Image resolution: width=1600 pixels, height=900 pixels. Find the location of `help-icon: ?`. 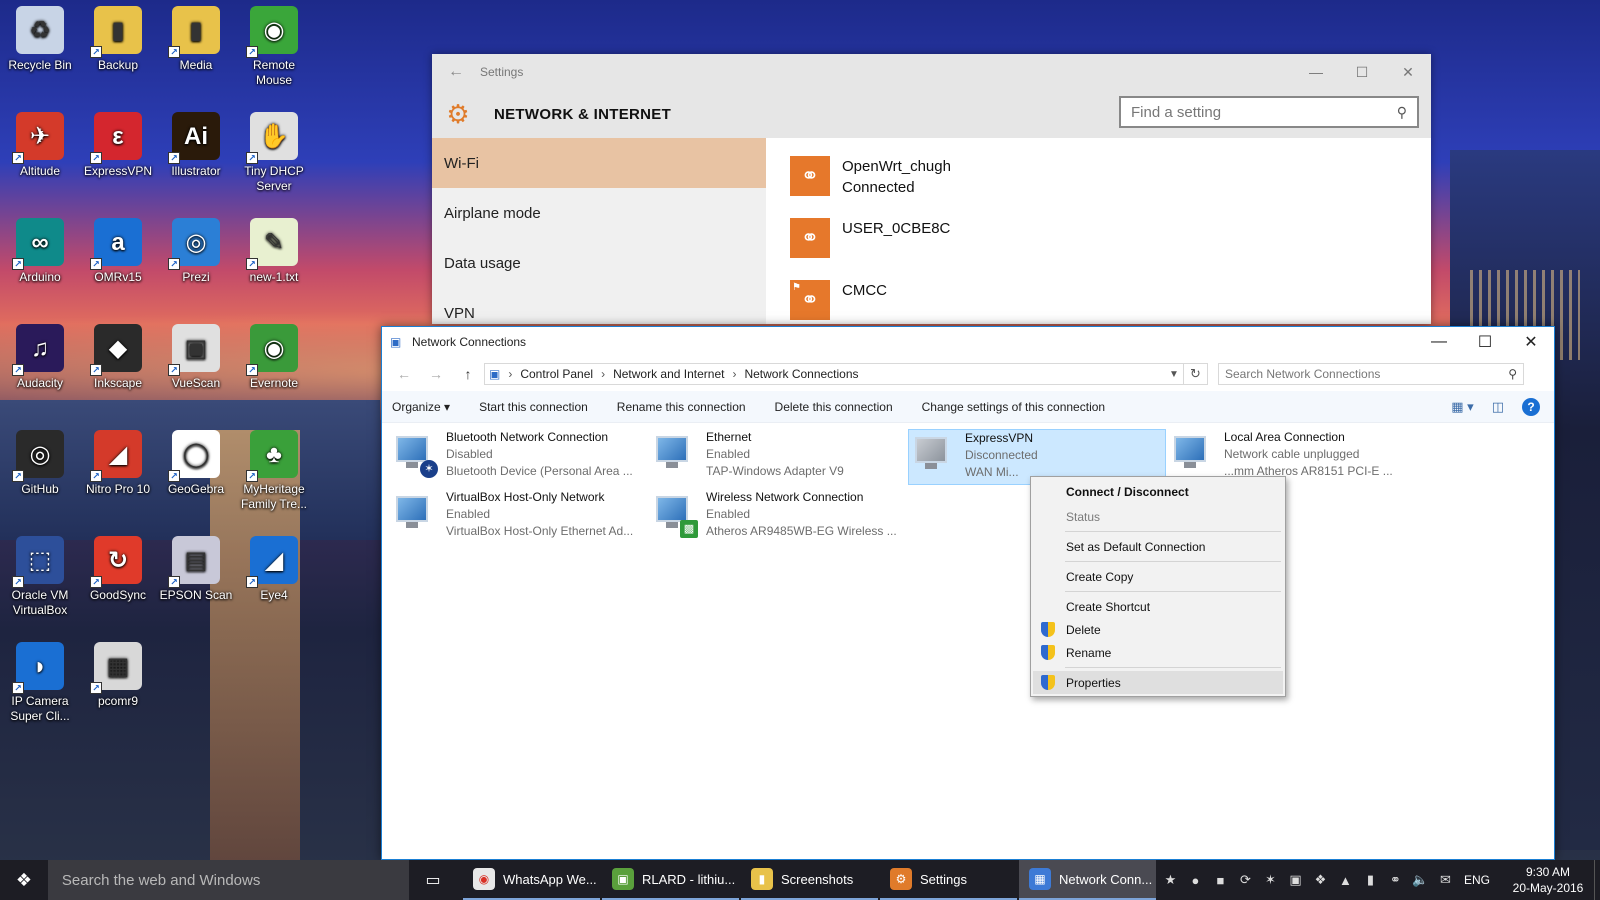

help-icon: ? is located at coordinates (1531, 406).